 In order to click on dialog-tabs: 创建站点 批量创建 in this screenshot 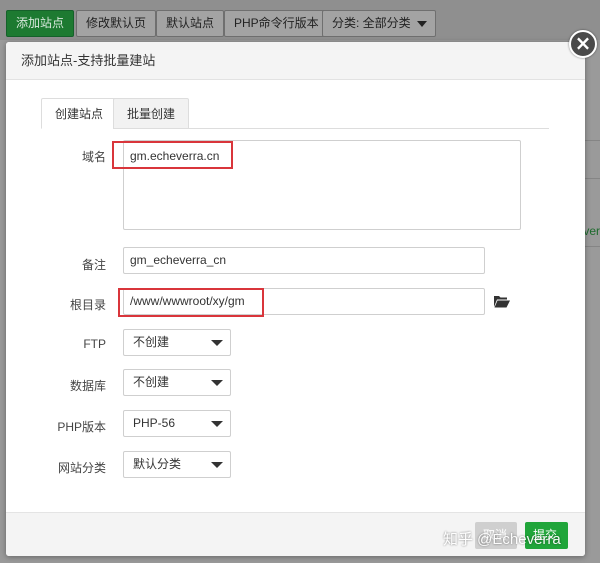, I will do `click(295, 113)`.